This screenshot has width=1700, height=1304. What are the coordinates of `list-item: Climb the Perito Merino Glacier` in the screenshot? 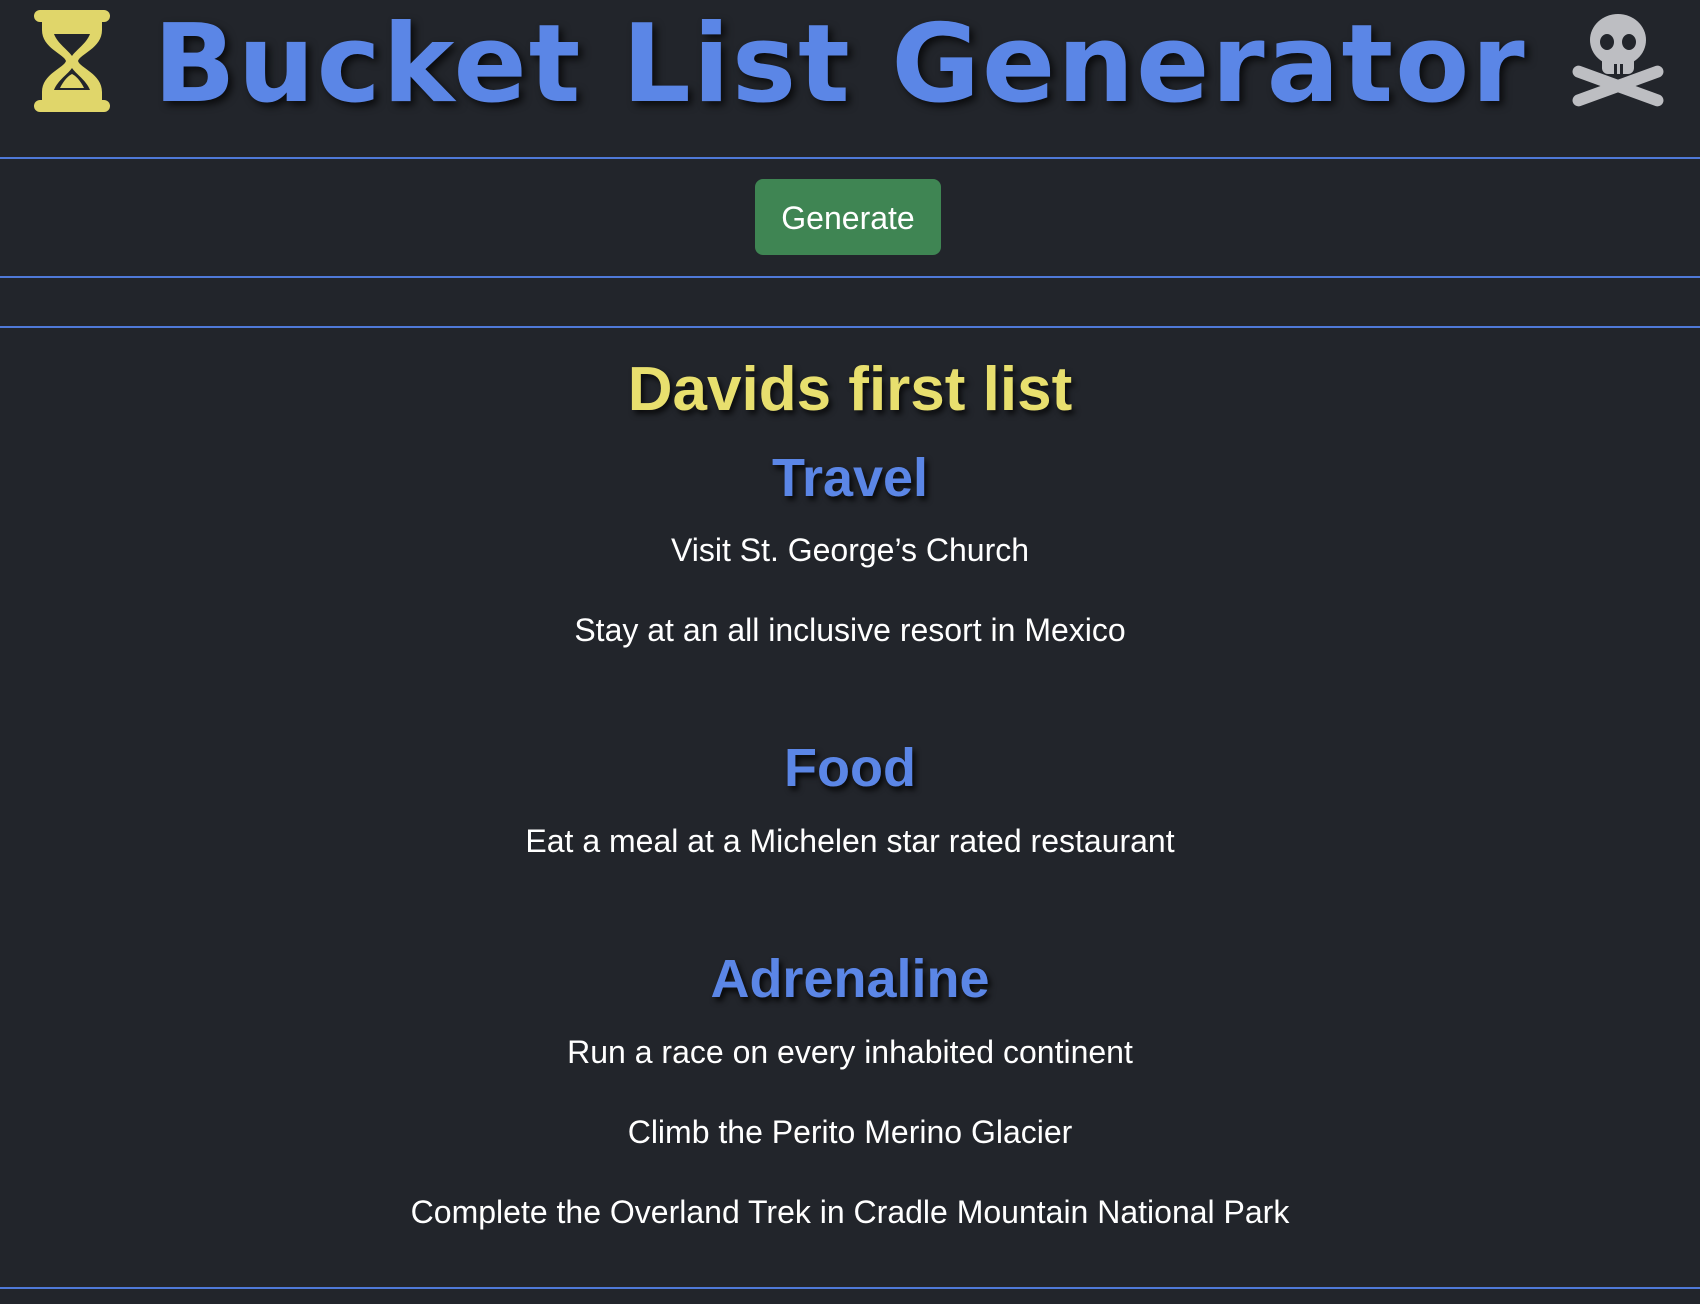 It's located at (850, 1132).